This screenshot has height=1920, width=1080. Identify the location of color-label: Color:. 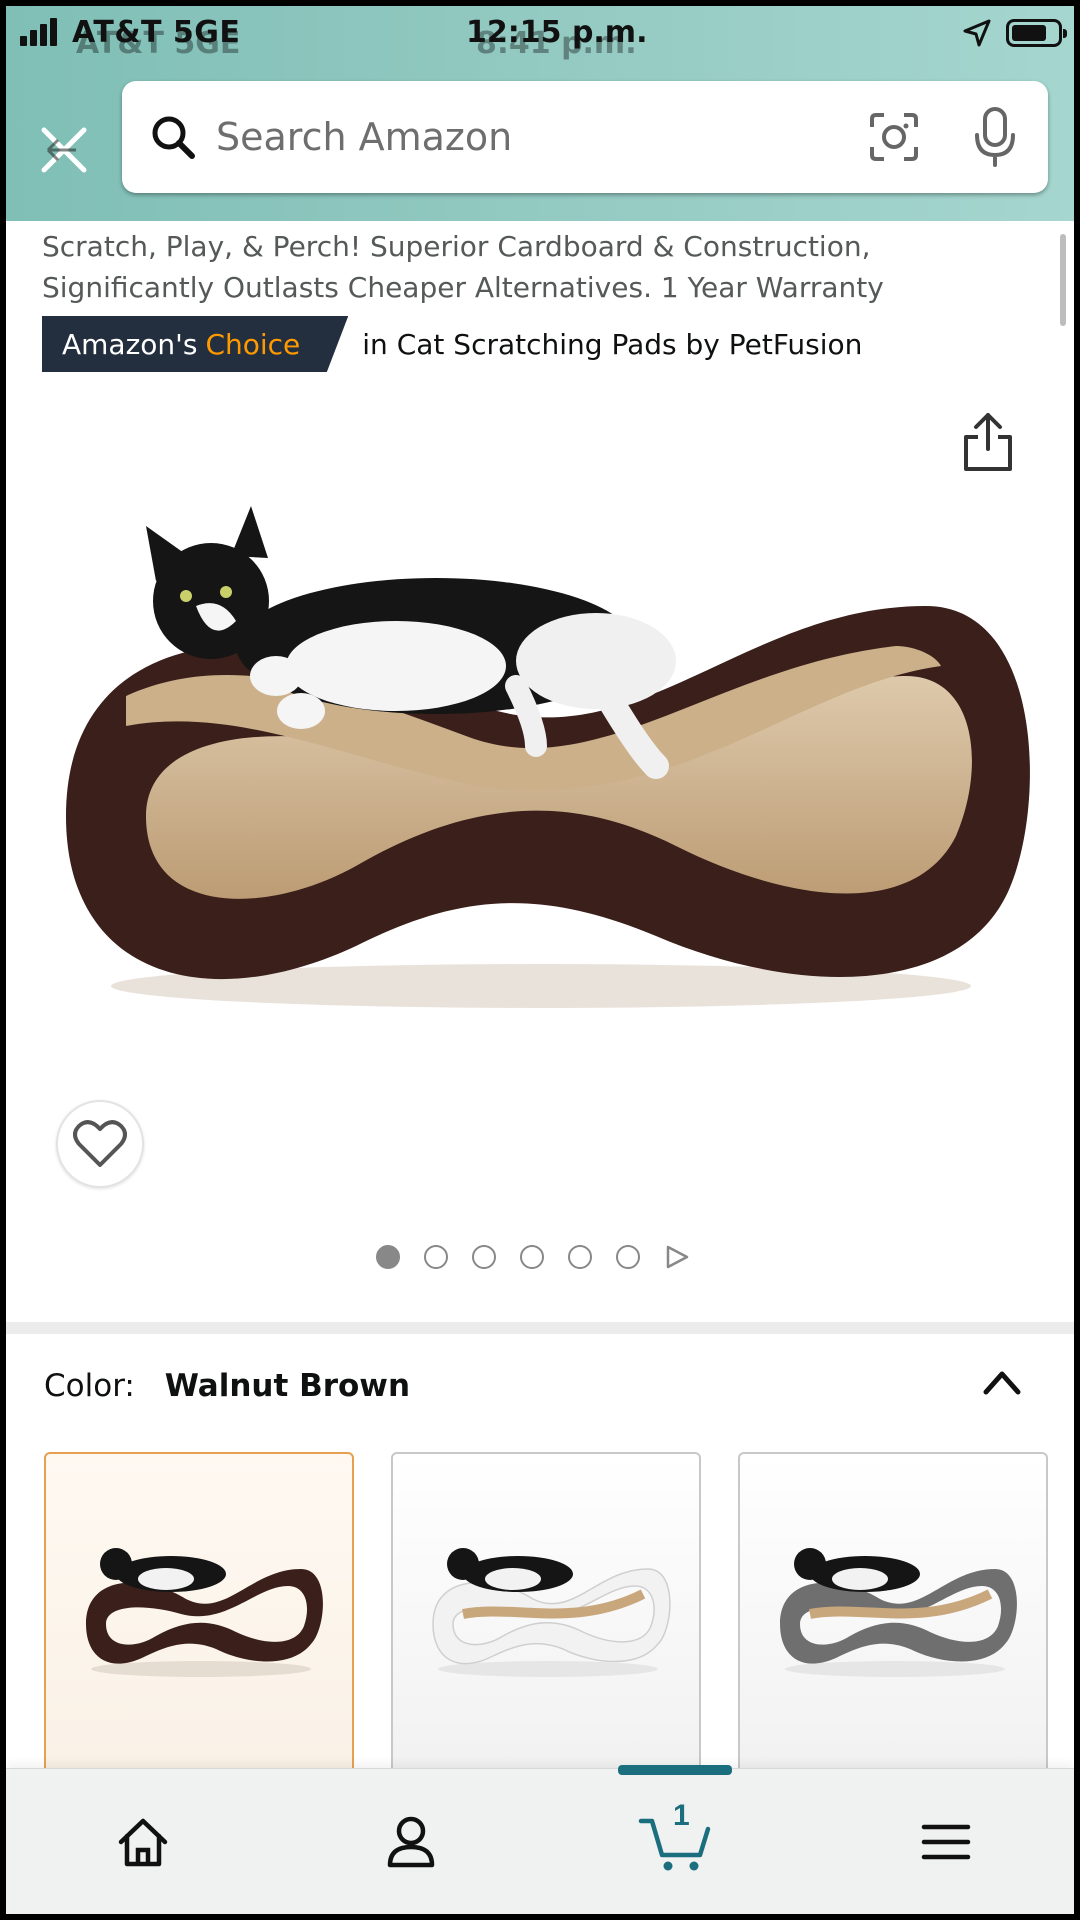
(89, 1386).